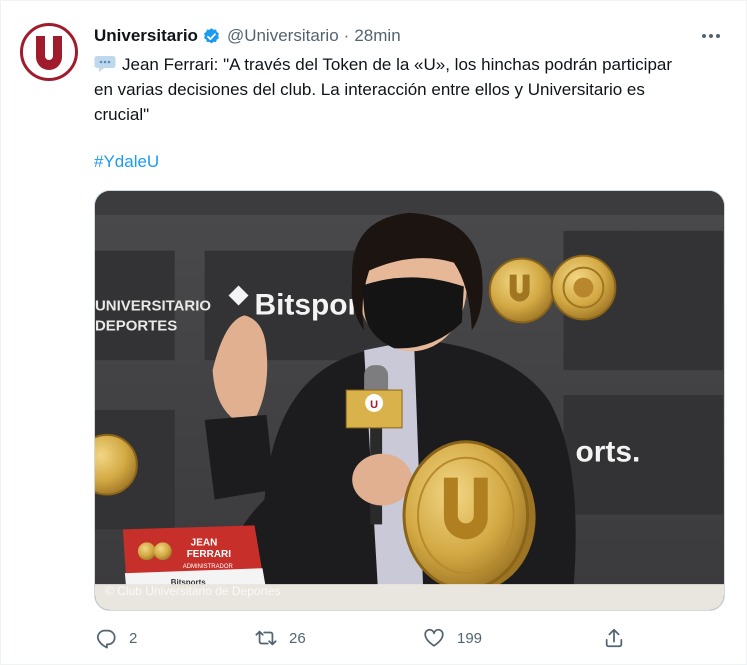  What do you see at coordinates (126, 162) in the screenshot?
I see `hashtag-link: #YdaleU` at bounding box center [126, 162].